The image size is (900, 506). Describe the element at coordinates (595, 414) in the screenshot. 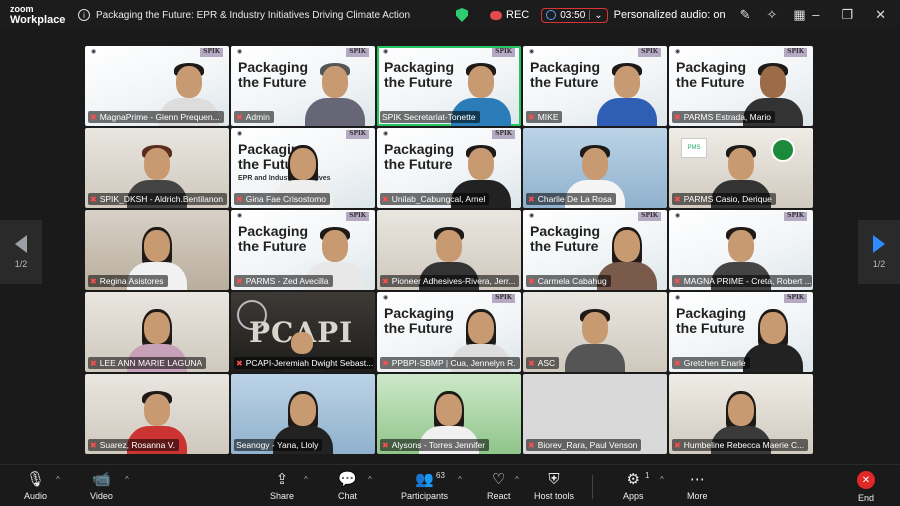

I see `participant-tile: ✖ Biorev_Rara, Paul Venson` at that location.